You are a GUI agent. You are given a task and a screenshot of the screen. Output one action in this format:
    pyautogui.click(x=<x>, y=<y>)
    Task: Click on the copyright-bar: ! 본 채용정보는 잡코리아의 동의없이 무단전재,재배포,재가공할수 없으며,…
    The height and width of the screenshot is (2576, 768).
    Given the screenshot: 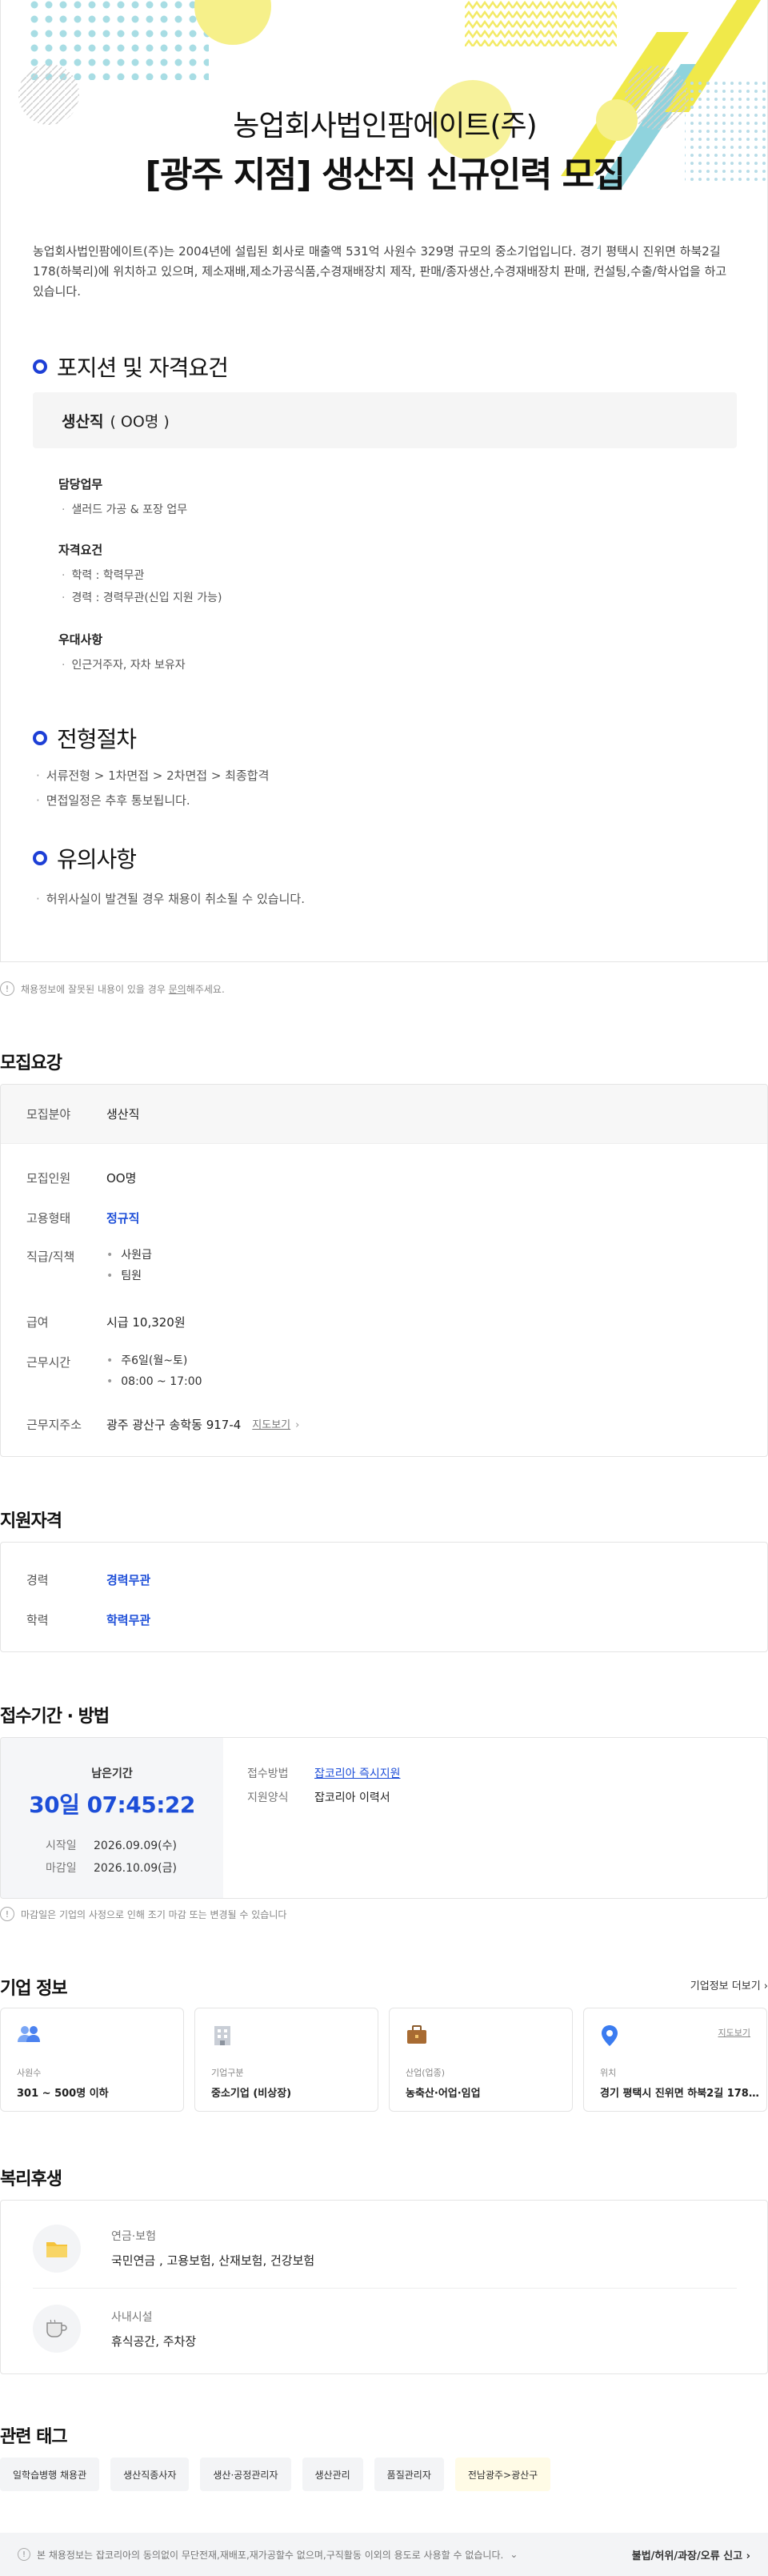 What is the action you would take?
    pyautogui.click(x=384, y=2554)
    